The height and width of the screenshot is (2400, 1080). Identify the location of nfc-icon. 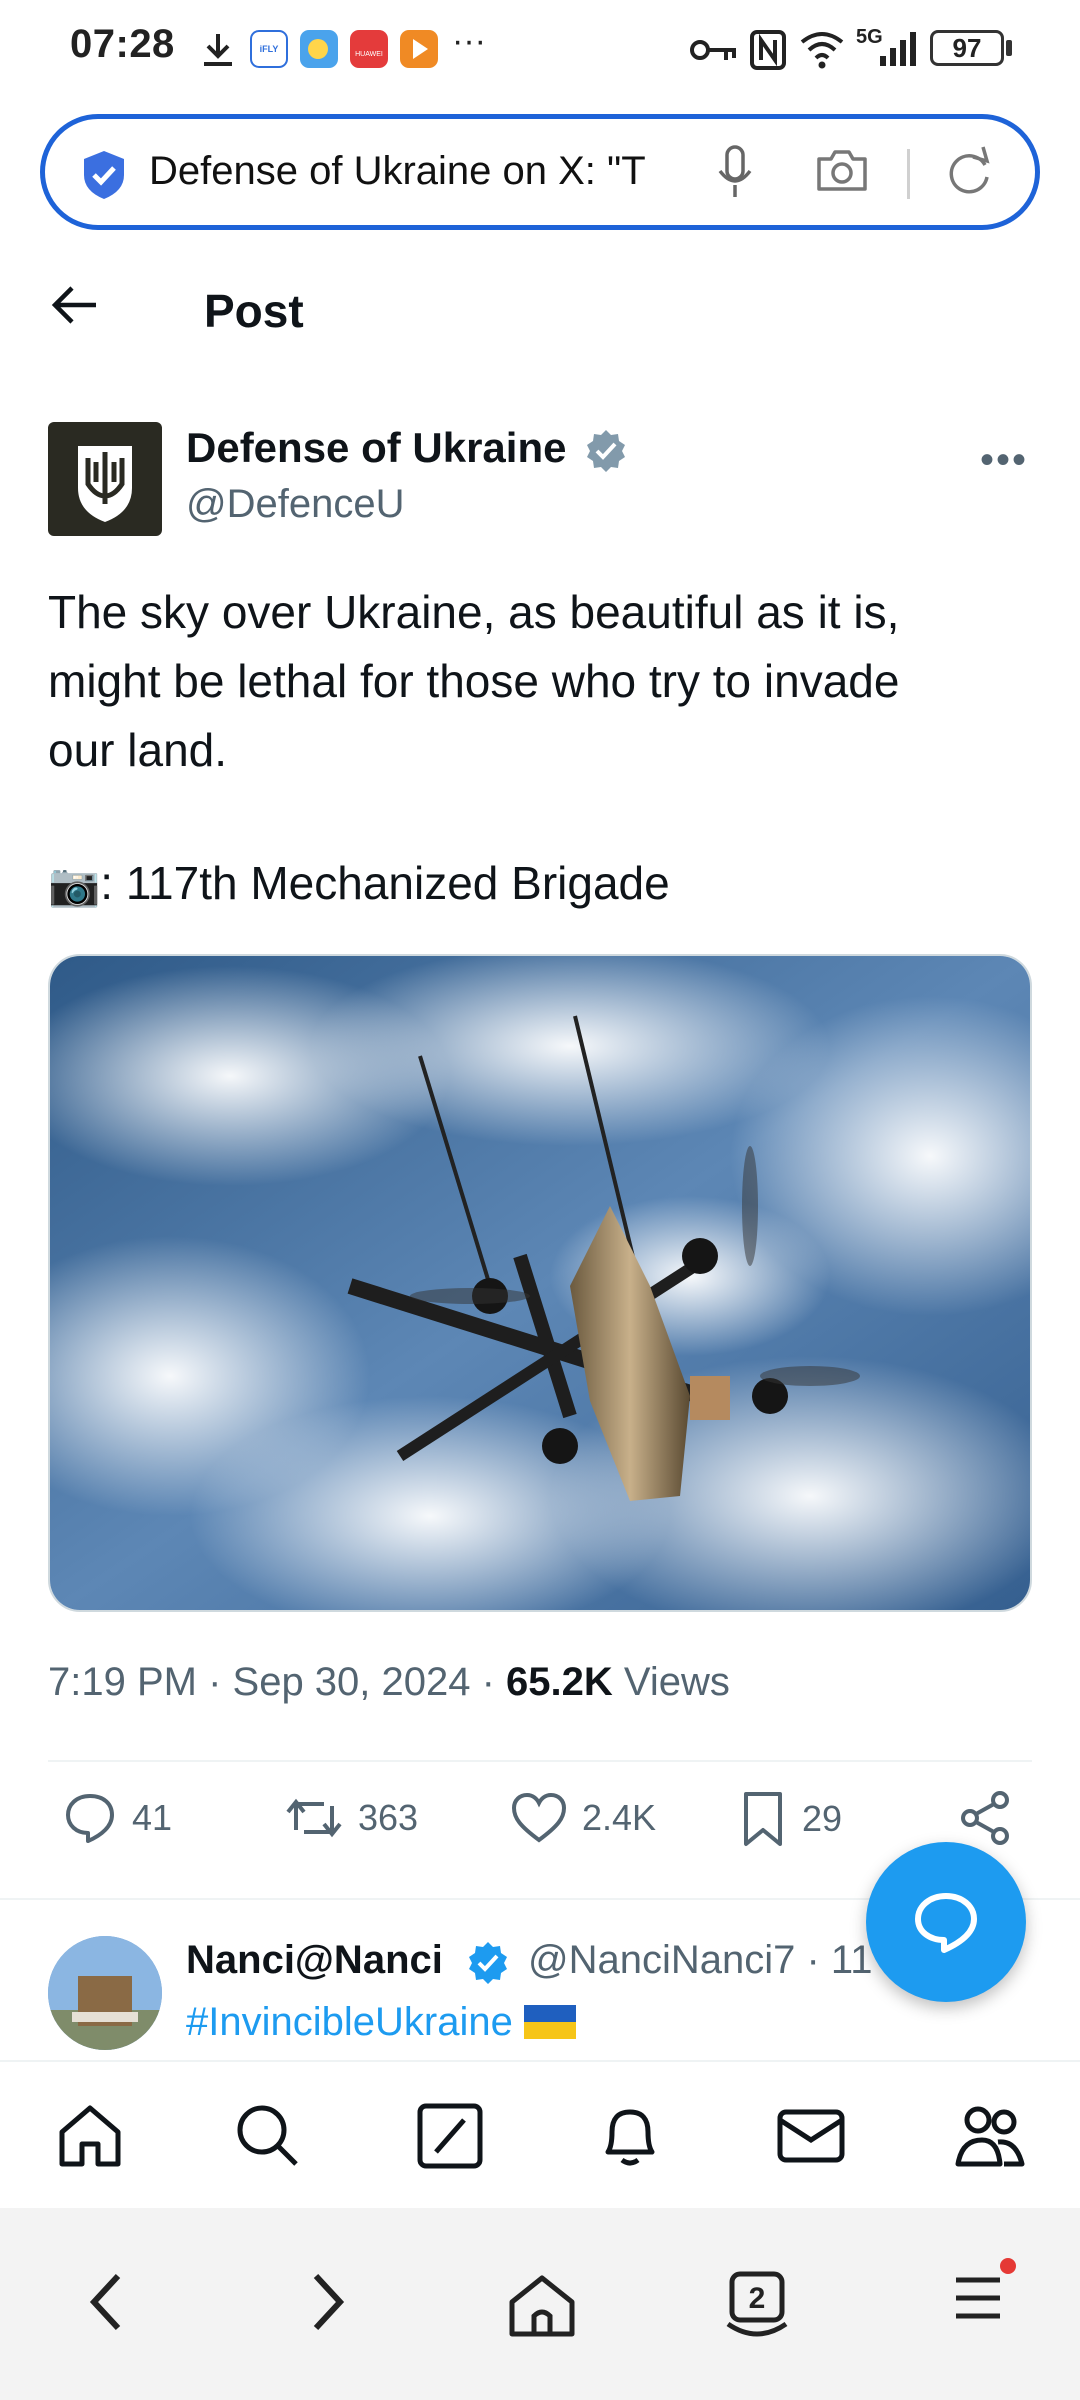
(768, 50).